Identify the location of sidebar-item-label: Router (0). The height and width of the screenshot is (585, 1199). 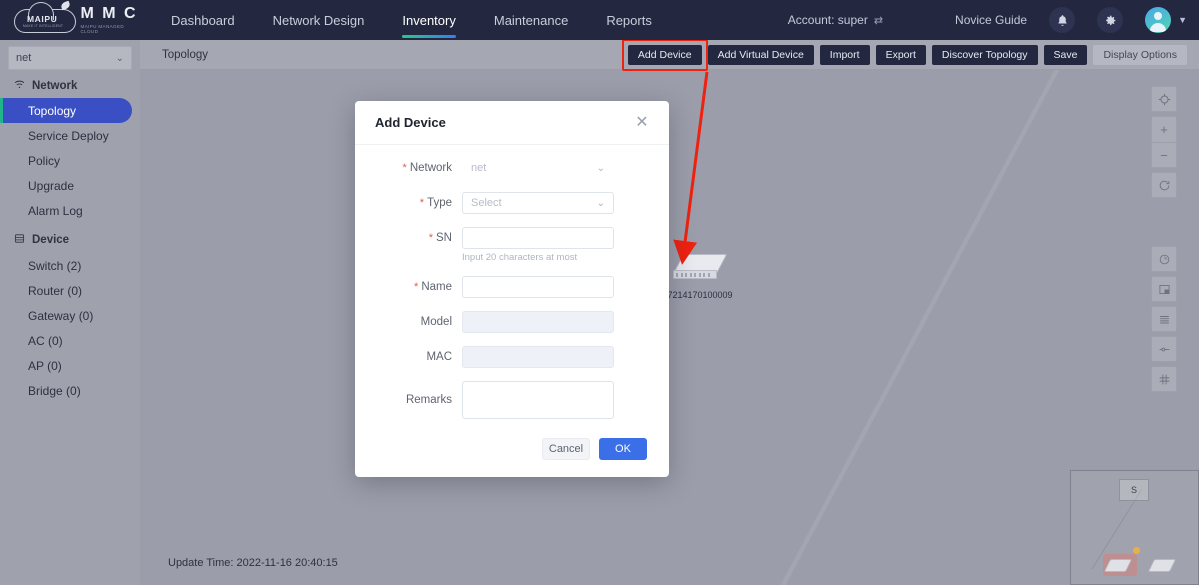
(55, 290).